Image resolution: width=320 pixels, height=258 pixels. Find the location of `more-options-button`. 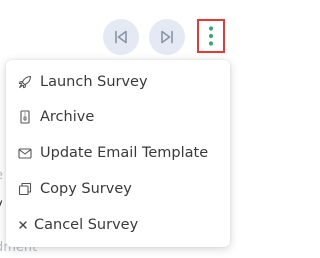

more-options-button is located at coordinates (211, 36).